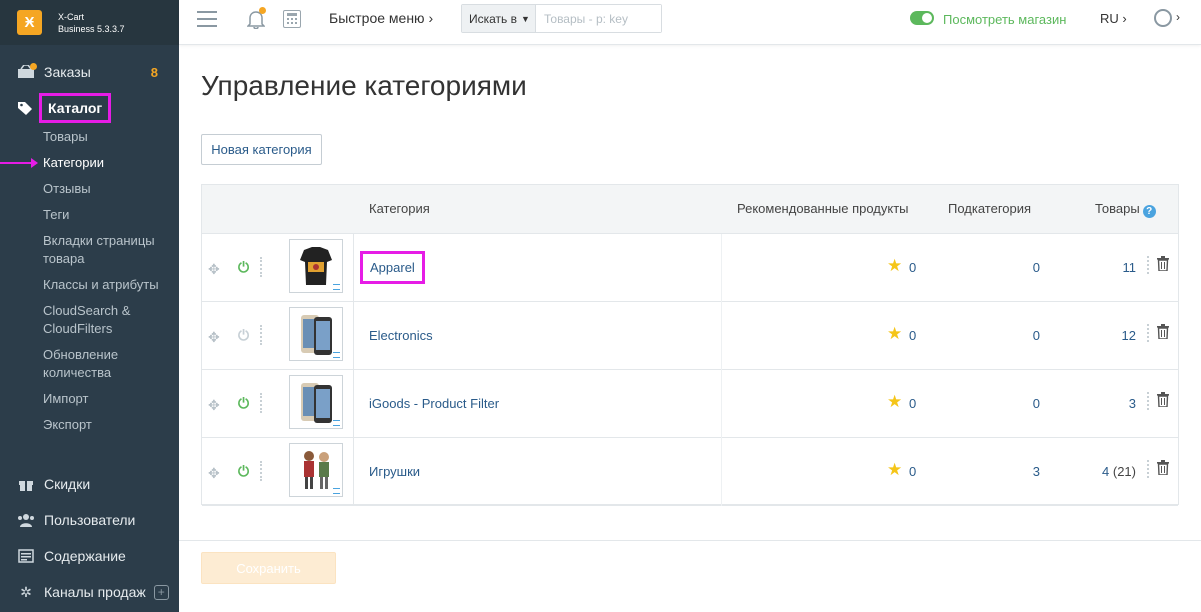 The width and height of the screenshot is (1201, 612). What do you see at coordinates (19, 163) in the screenshot?
I see `highlight-arrow-icon` at bounding box center [19, 163].